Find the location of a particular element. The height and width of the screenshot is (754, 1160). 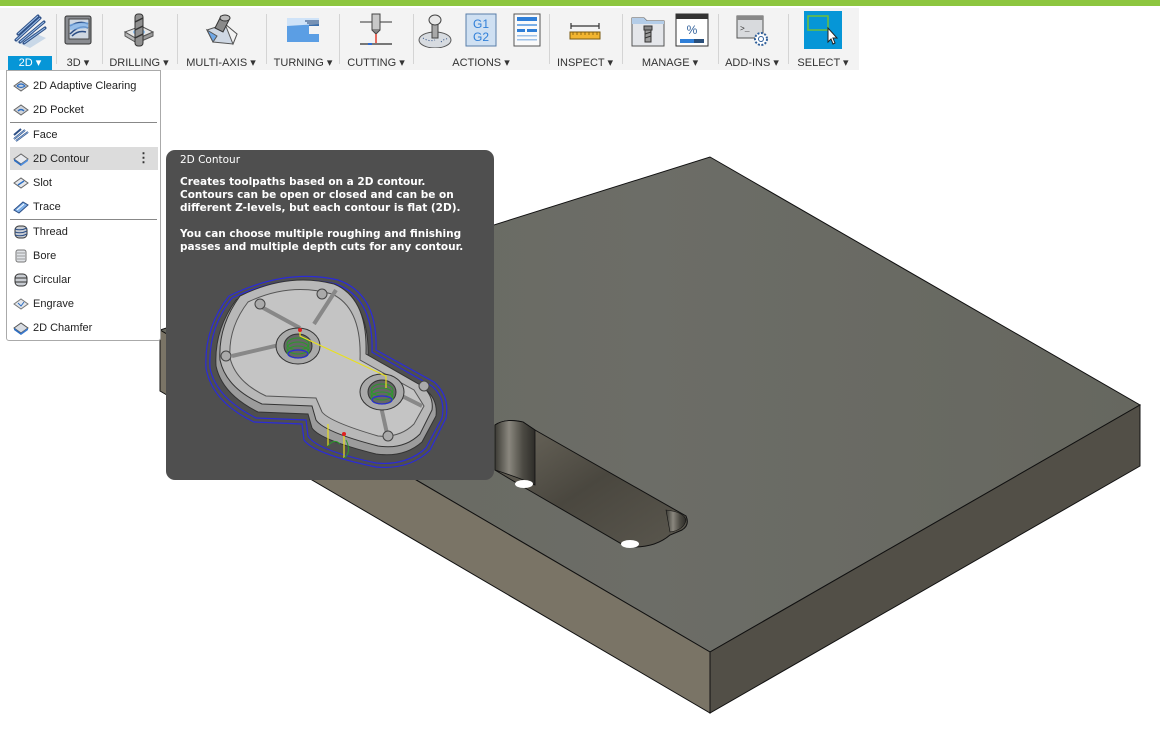

toolbar-label: CUTTING ▾ is located at coordinates (376, 63).